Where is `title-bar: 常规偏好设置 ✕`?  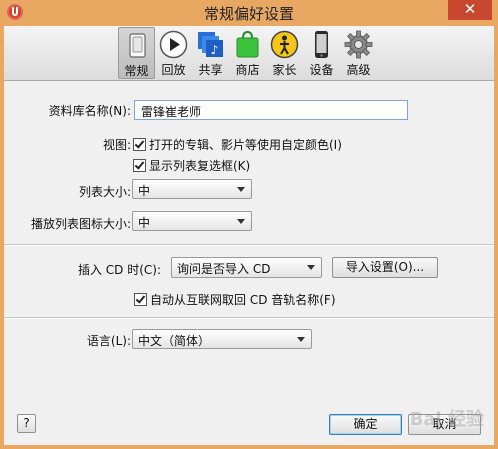
title-bar: 常规偏好设置 ✕ is located at coordinates (249, 13).